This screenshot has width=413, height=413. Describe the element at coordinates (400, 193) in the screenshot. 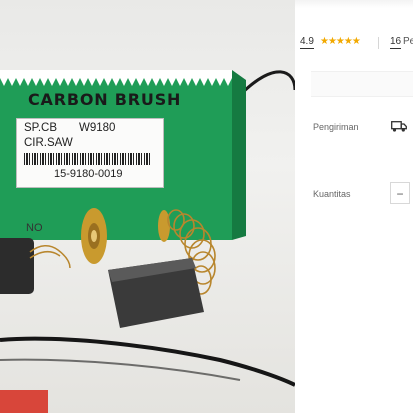

I see `quantity-decrement-button: −` at that location.